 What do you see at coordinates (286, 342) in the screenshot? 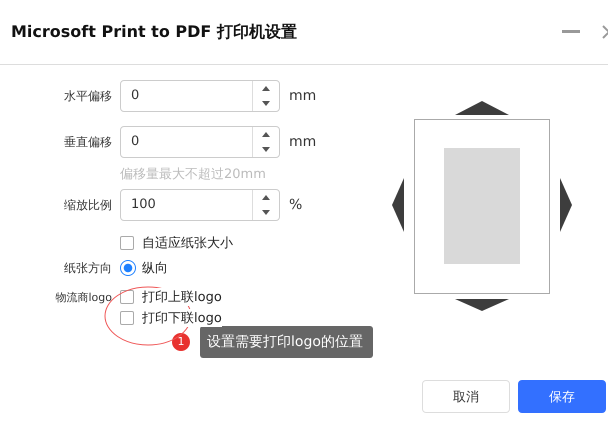
I see `tooltip: 设置需要打印logo的位置` at bounding box center [286, 342].